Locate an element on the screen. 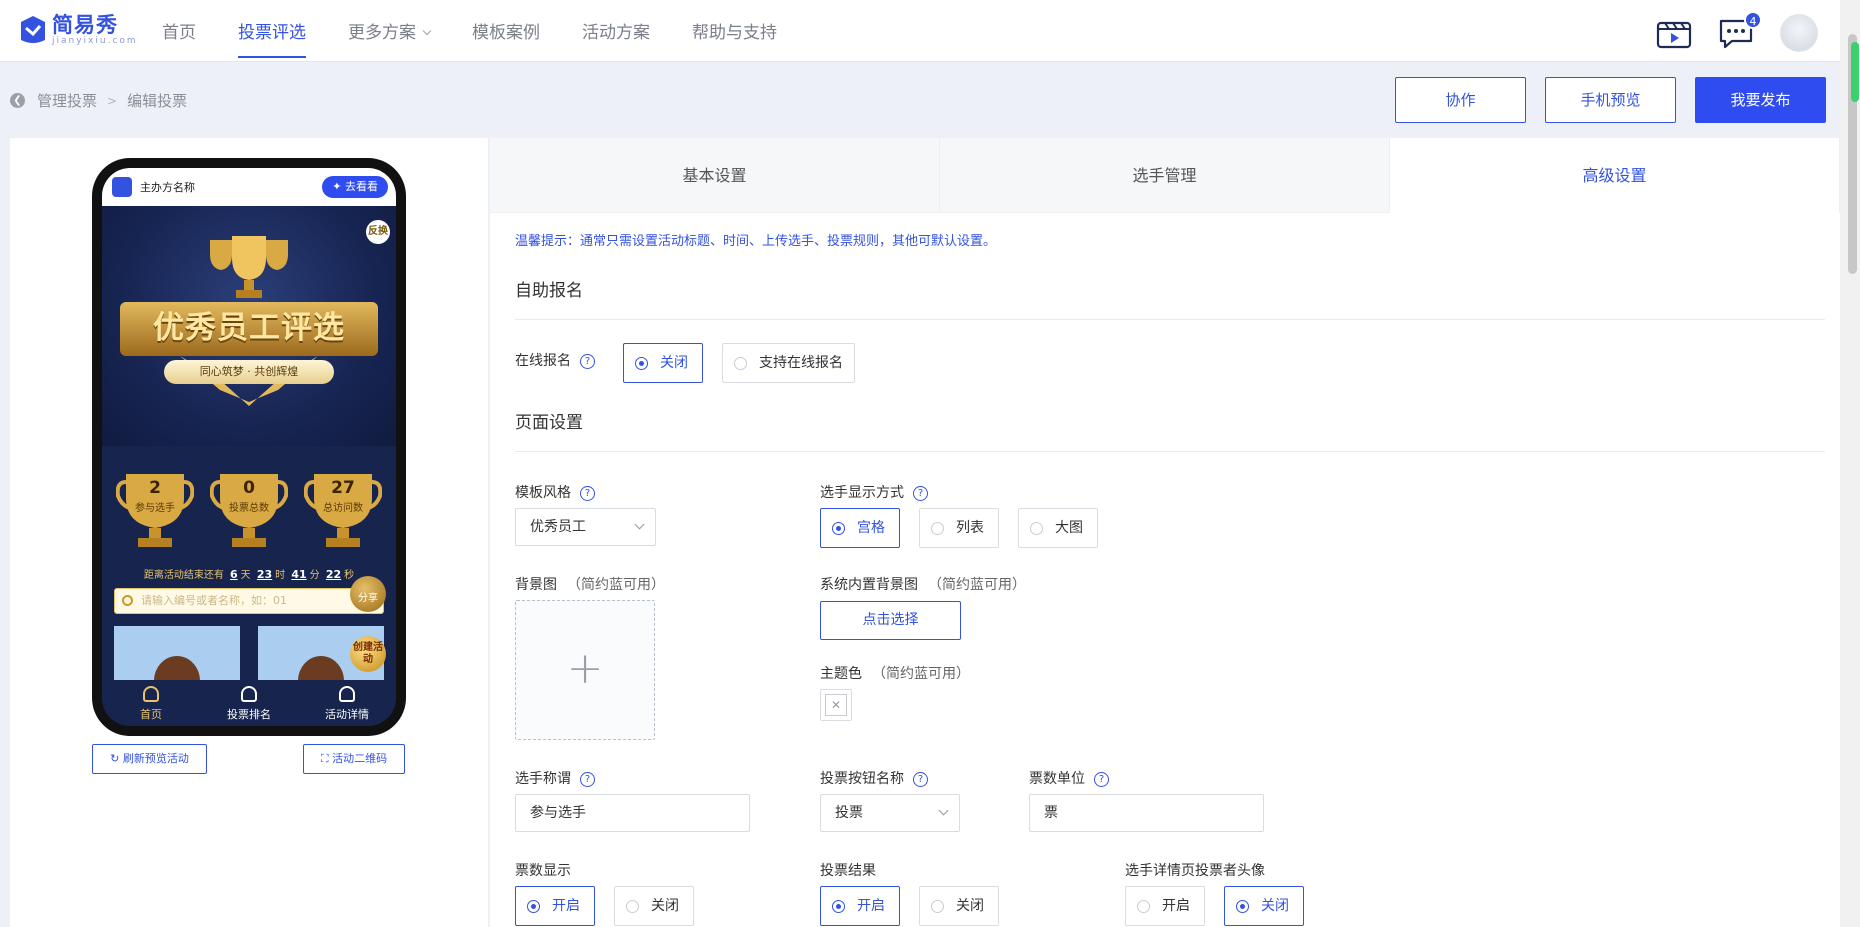 This screenshot has height=927, width=1860. vote-button-label: 投票按钮名称? is located at coordinates (874, 778).